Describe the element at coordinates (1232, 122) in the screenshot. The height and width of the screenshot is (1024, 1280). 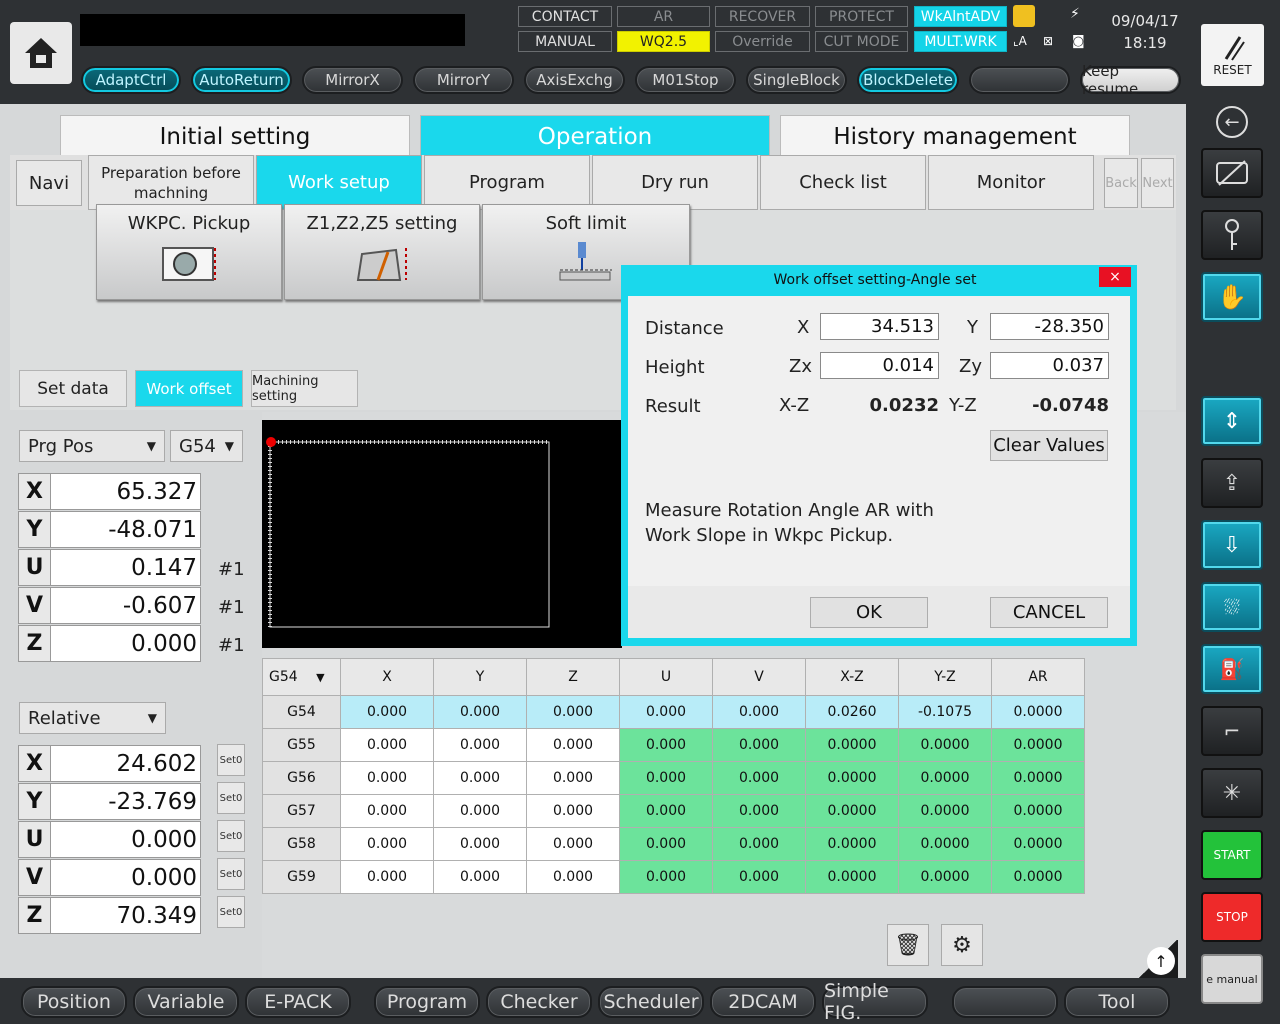
I see `back-arrow-icon: ←` at that location.